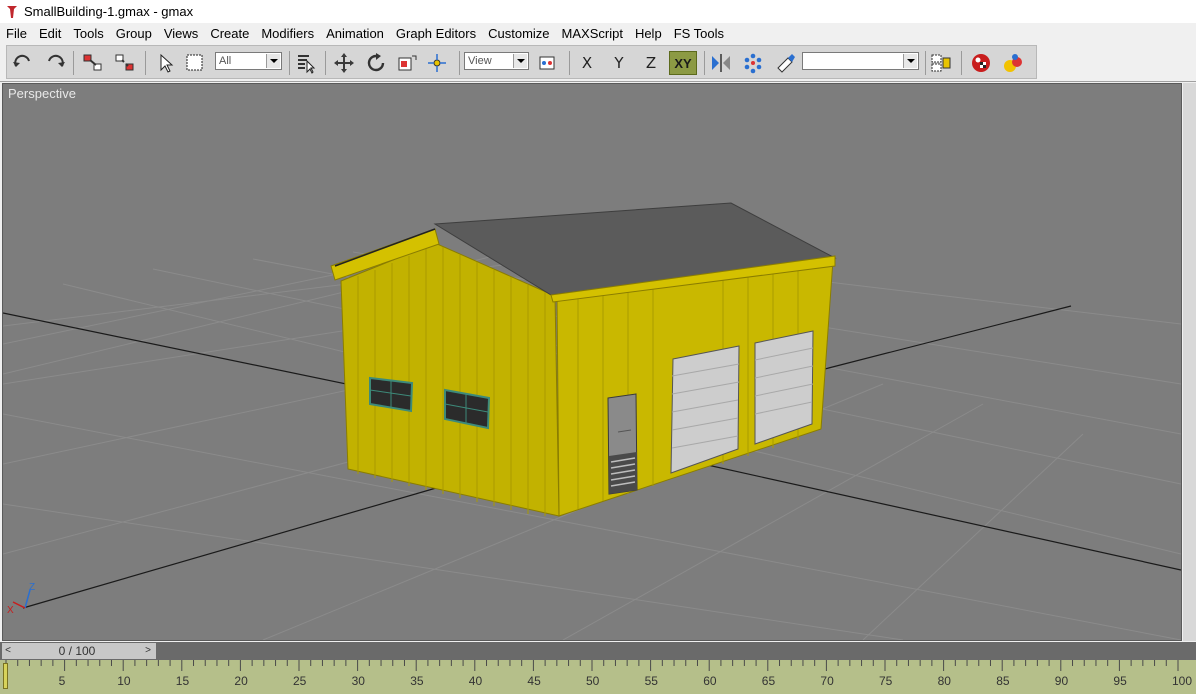 Image resolution: width=1196 pixels, height=694 pixels. What do you see at coordinates (181, 33) in the screenshot?
I see `menu-item-views: Views` at bounding box center [181, 33].